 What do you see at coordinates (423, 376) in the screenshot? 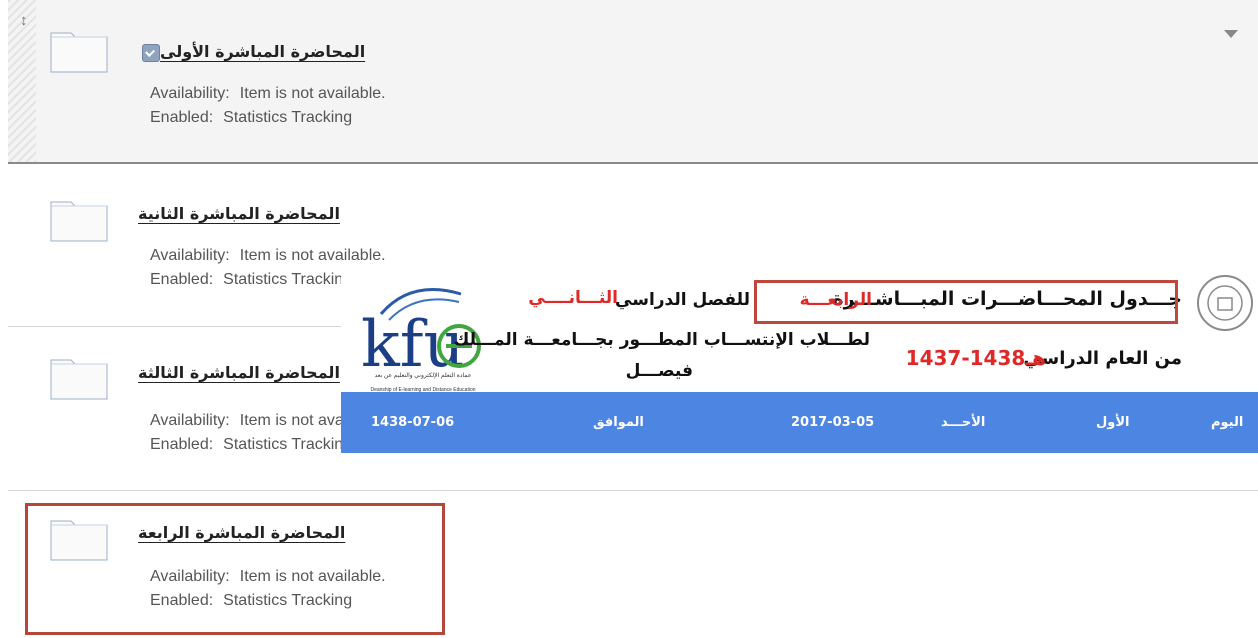
I see `logo-caption-ar: عمادة التعلم الإلكتروني والتعليم عن بعد` at bounding box center [423, 376].